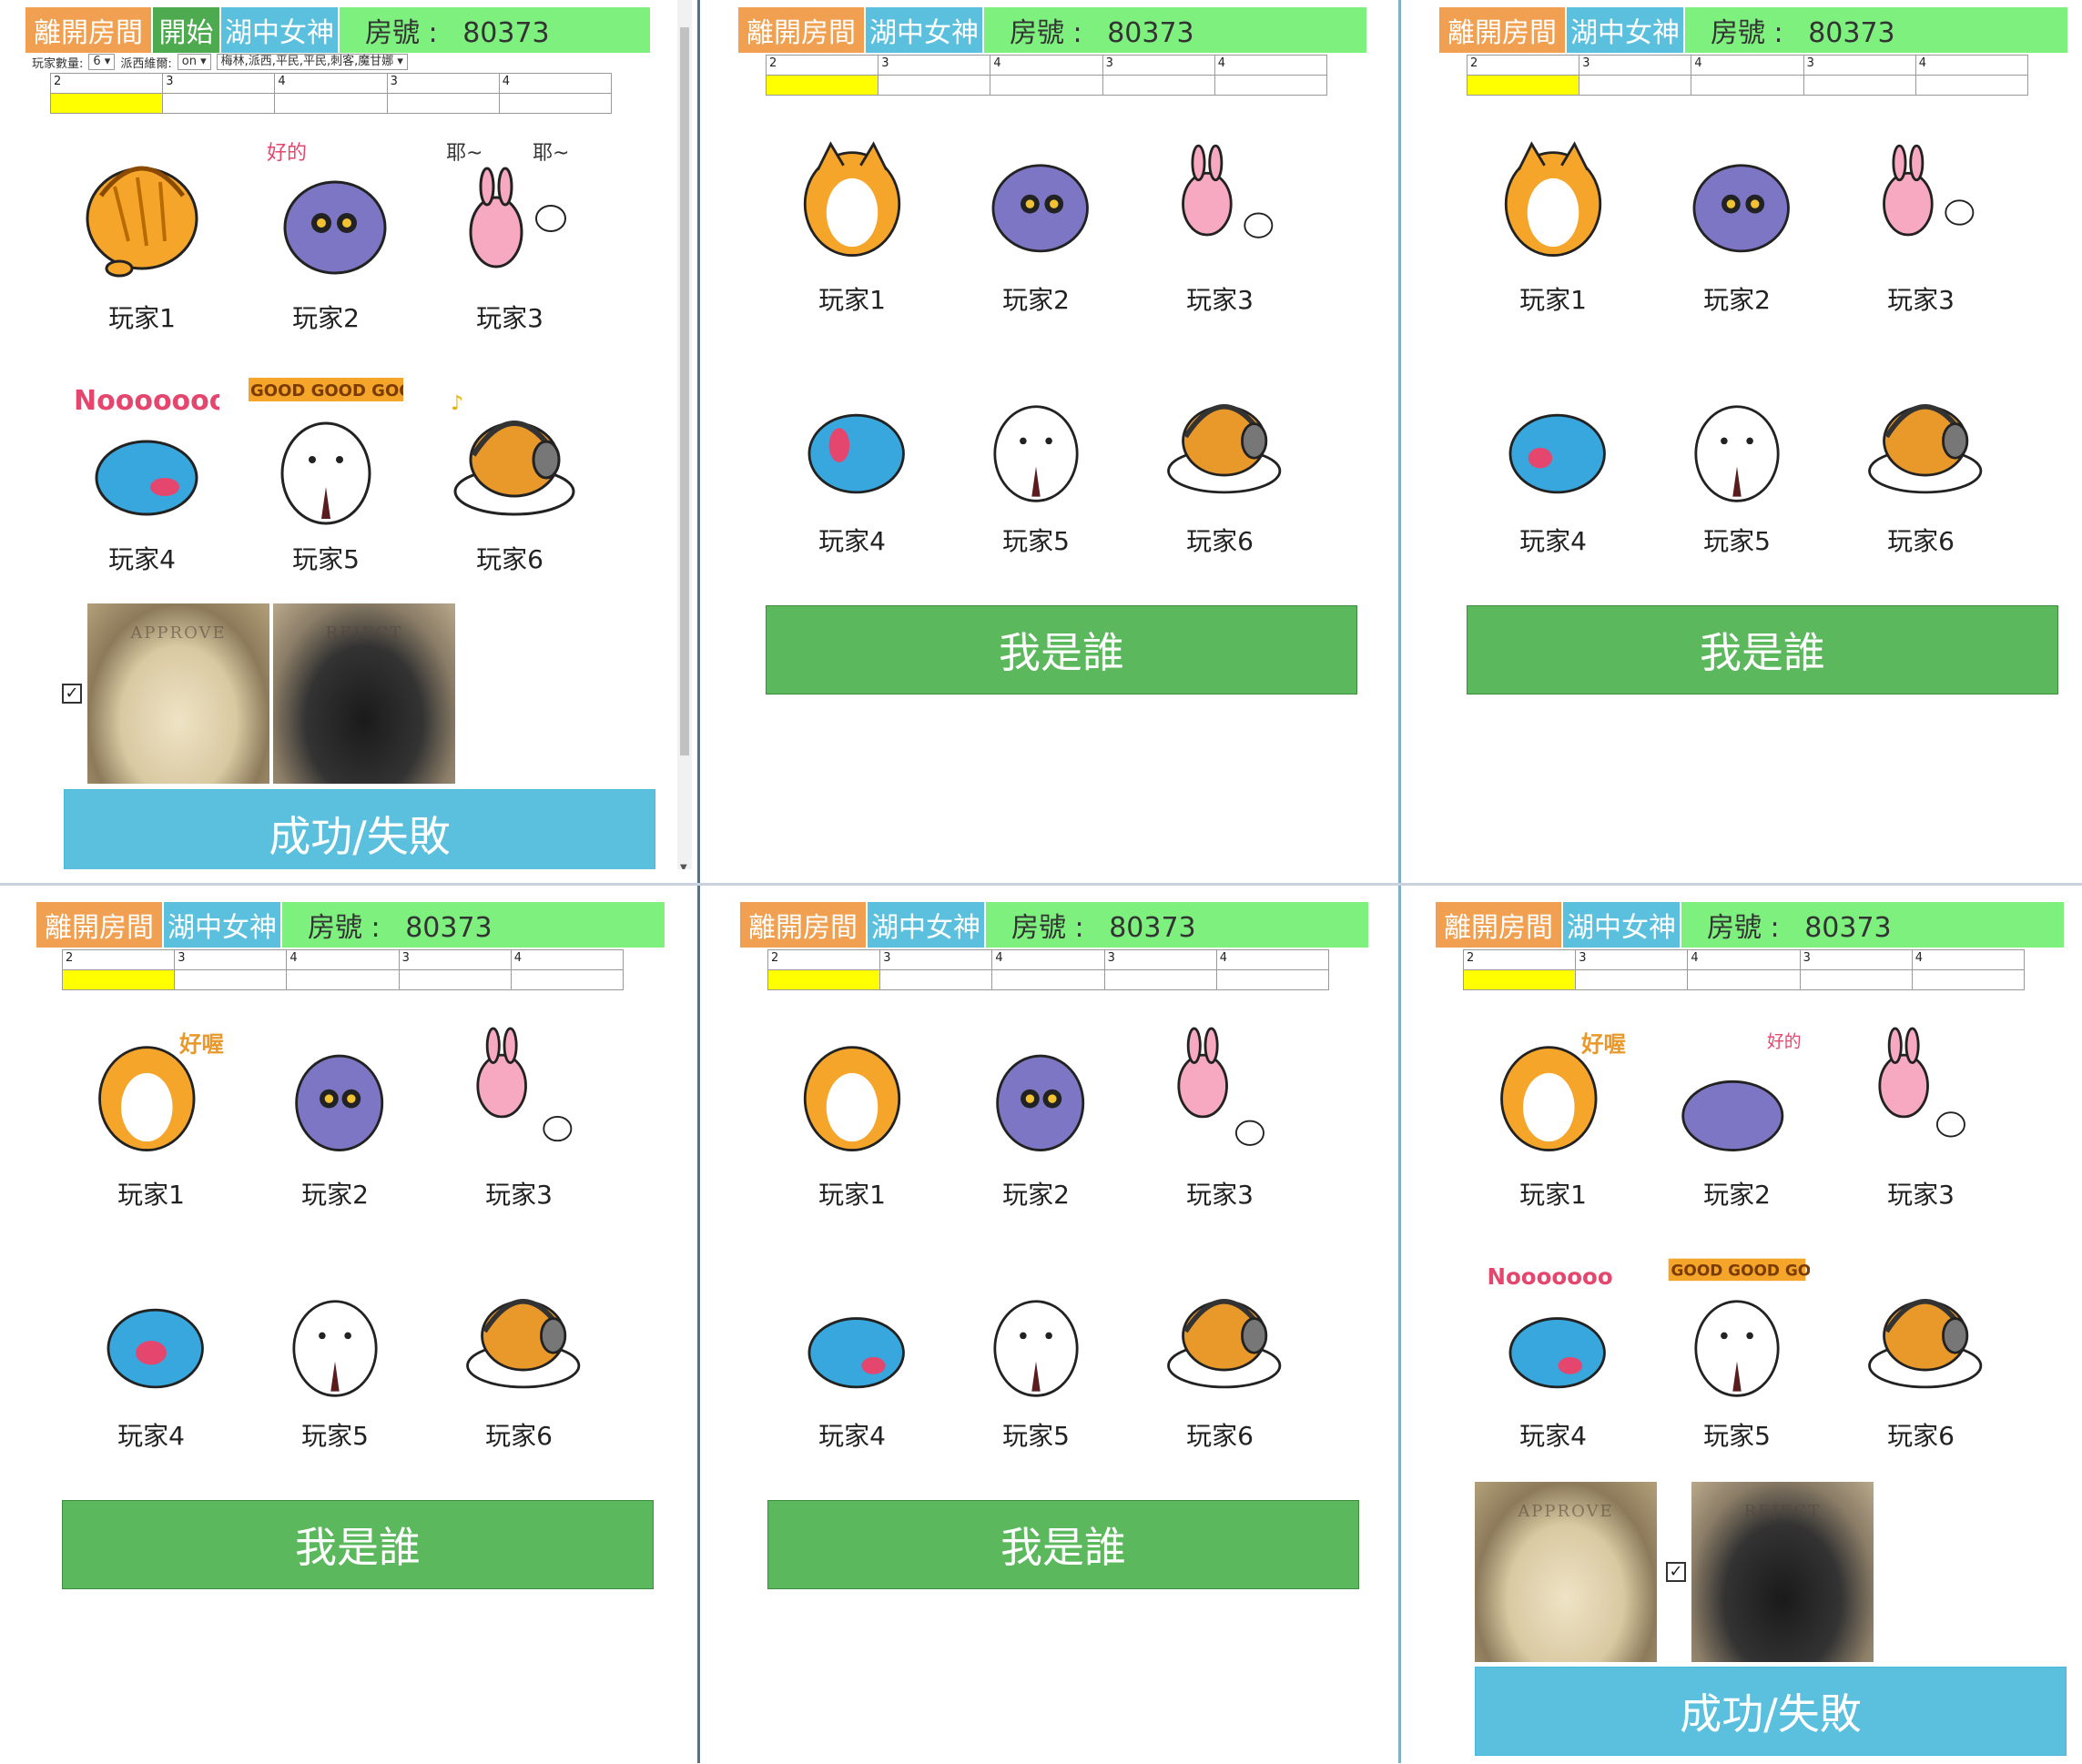  Describe the element at coordinates (142, 450) in the screenshot. I see `blue-cat-icon: Nooooooo` at that location.